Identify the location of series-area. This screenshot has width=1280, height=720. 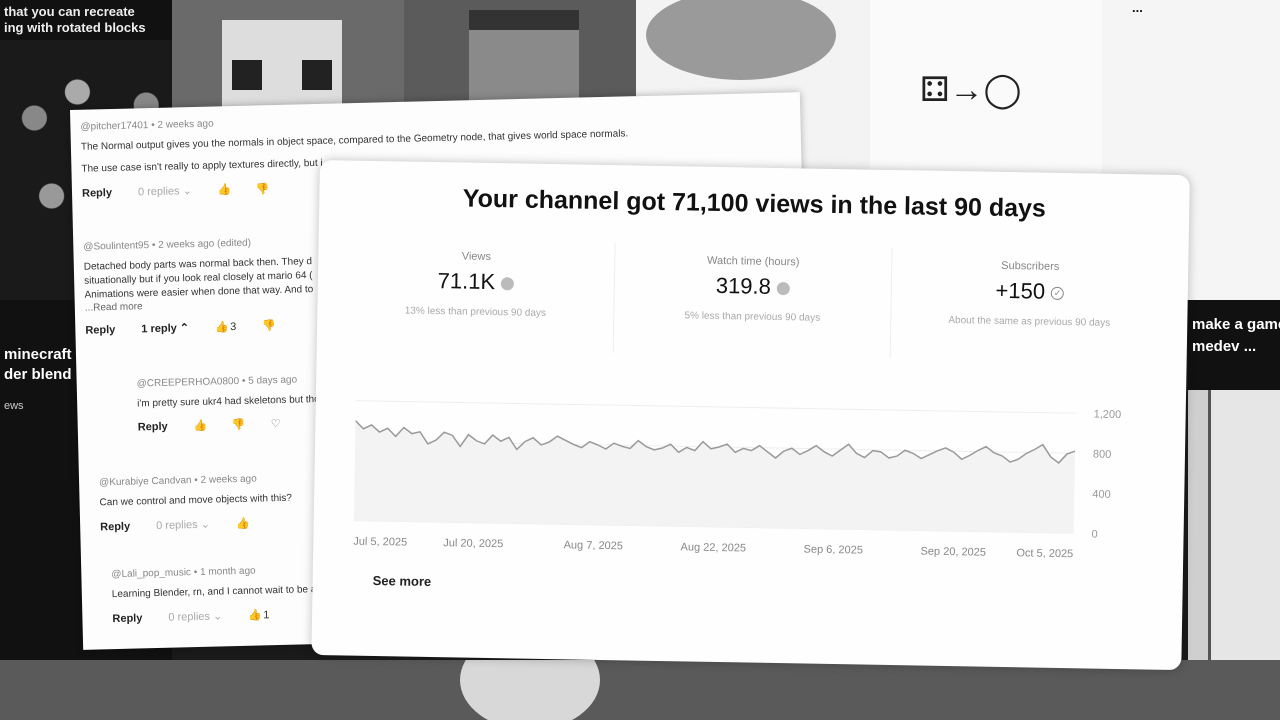
(714, 477).